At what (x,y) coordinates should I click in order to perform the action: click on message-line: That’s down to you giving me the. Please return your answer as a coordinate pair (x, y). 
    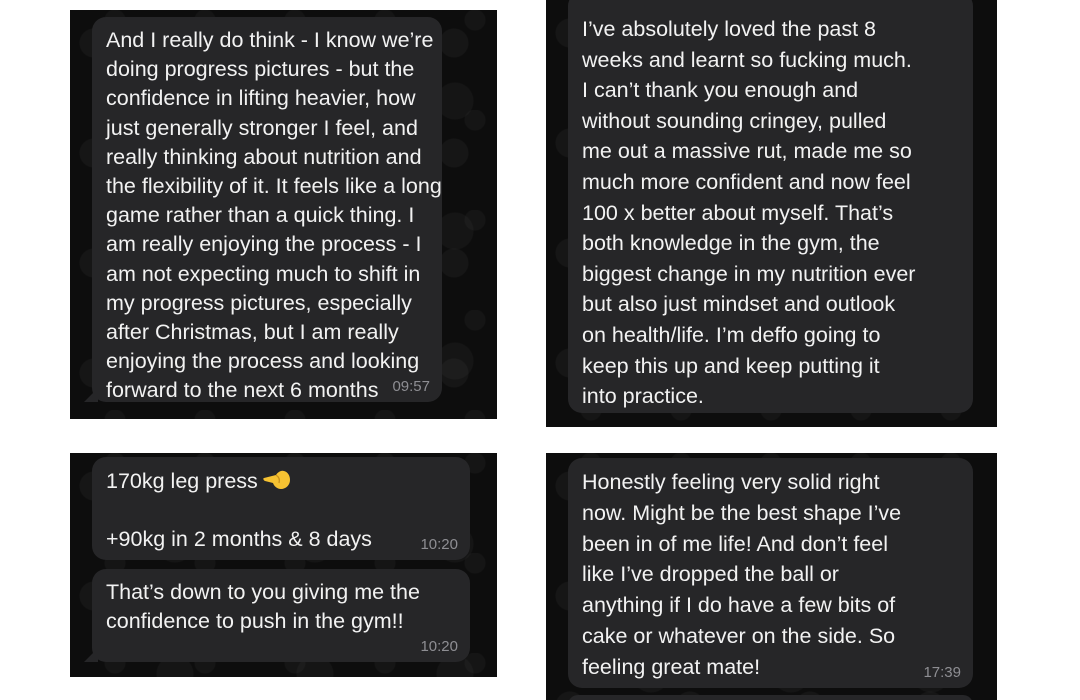
    Looking at the image, I should click on (263, 592).